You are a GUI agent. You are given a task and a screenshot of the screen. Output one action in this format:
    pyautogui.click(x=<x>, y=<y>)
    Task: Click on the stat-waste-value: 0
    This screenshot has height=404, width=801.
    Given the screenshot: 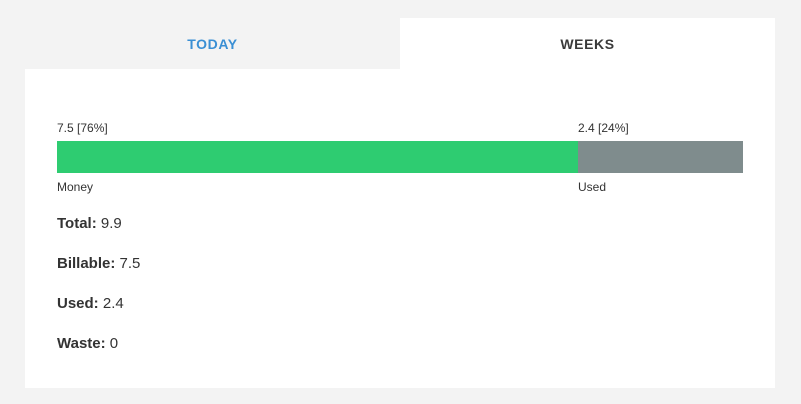 What is the action you would take?
    pyautogui.click(x=114, y=343)
    